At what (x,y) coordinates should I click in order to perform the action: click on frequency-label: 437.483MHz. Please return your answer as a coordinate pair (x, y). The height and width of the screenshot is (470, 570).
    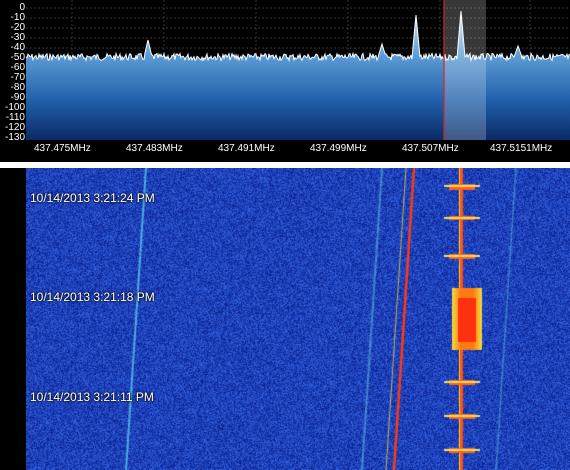
    Looking at the image, I should click on (154, 148).